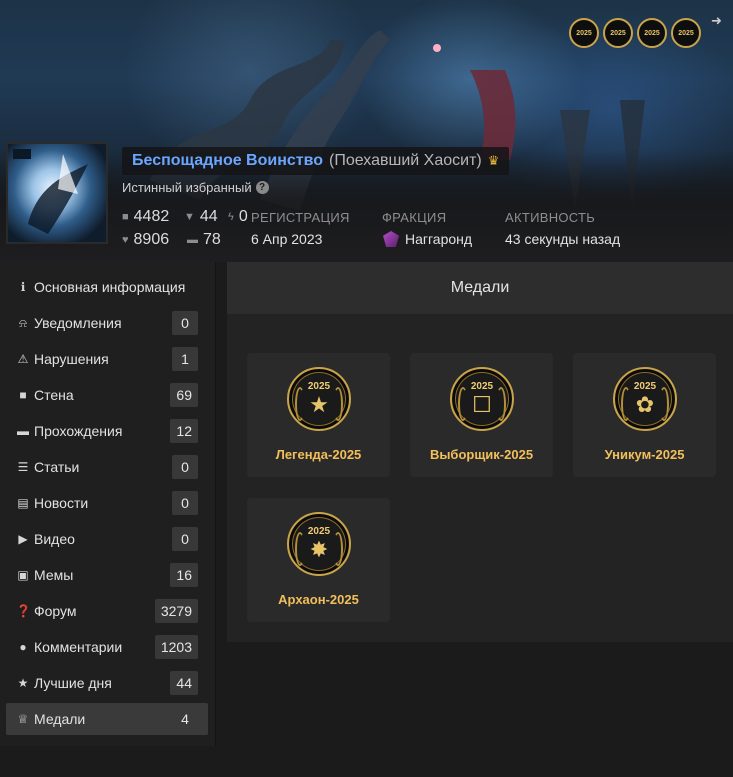 This screenshot has height=777, width=733. Describe the element at coordinates (23, 395) in the screenshot. I see `comments-icon: ■` at that location.